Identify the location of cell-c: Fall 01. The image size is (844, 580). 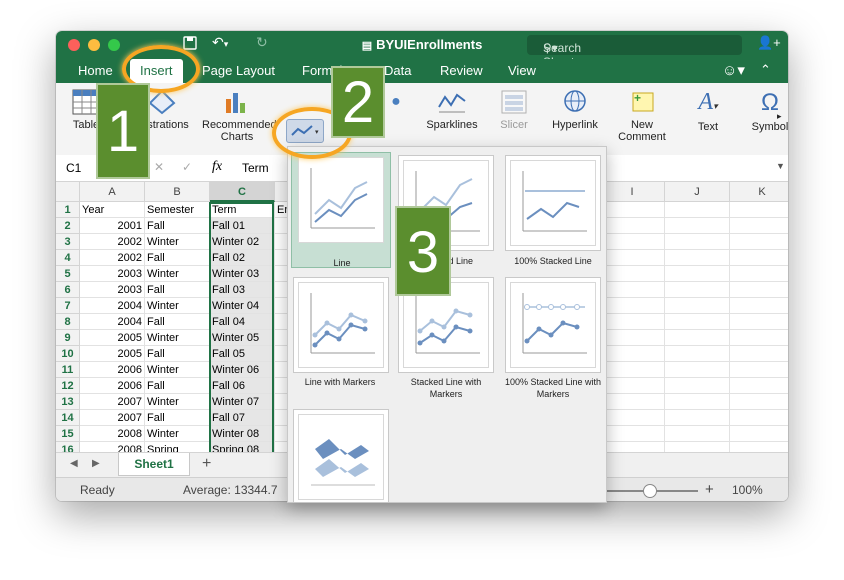
(242, 226).